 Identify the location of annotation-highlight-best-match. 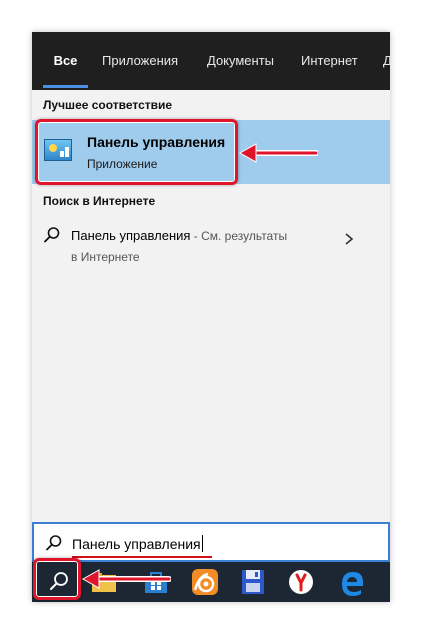
(136, 152).